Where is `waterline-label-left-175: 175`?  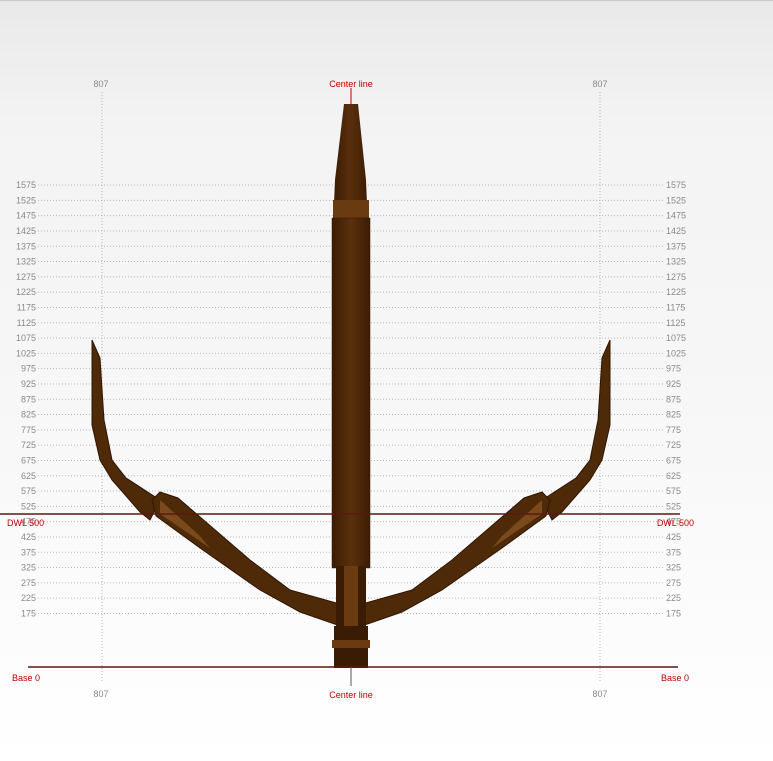 waterline-label-left-175: 175 is located at coordinates (28, 613).